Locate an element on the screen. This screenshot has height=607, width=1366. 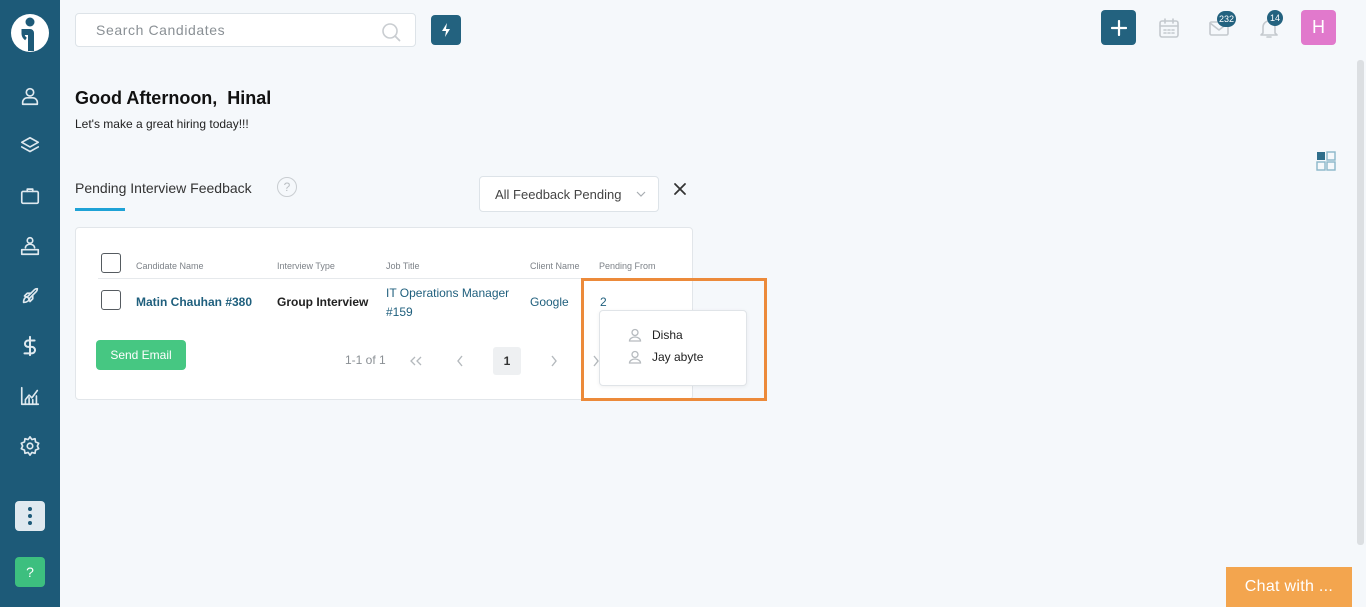
first-page-icon is located at coordinates (416, 361).